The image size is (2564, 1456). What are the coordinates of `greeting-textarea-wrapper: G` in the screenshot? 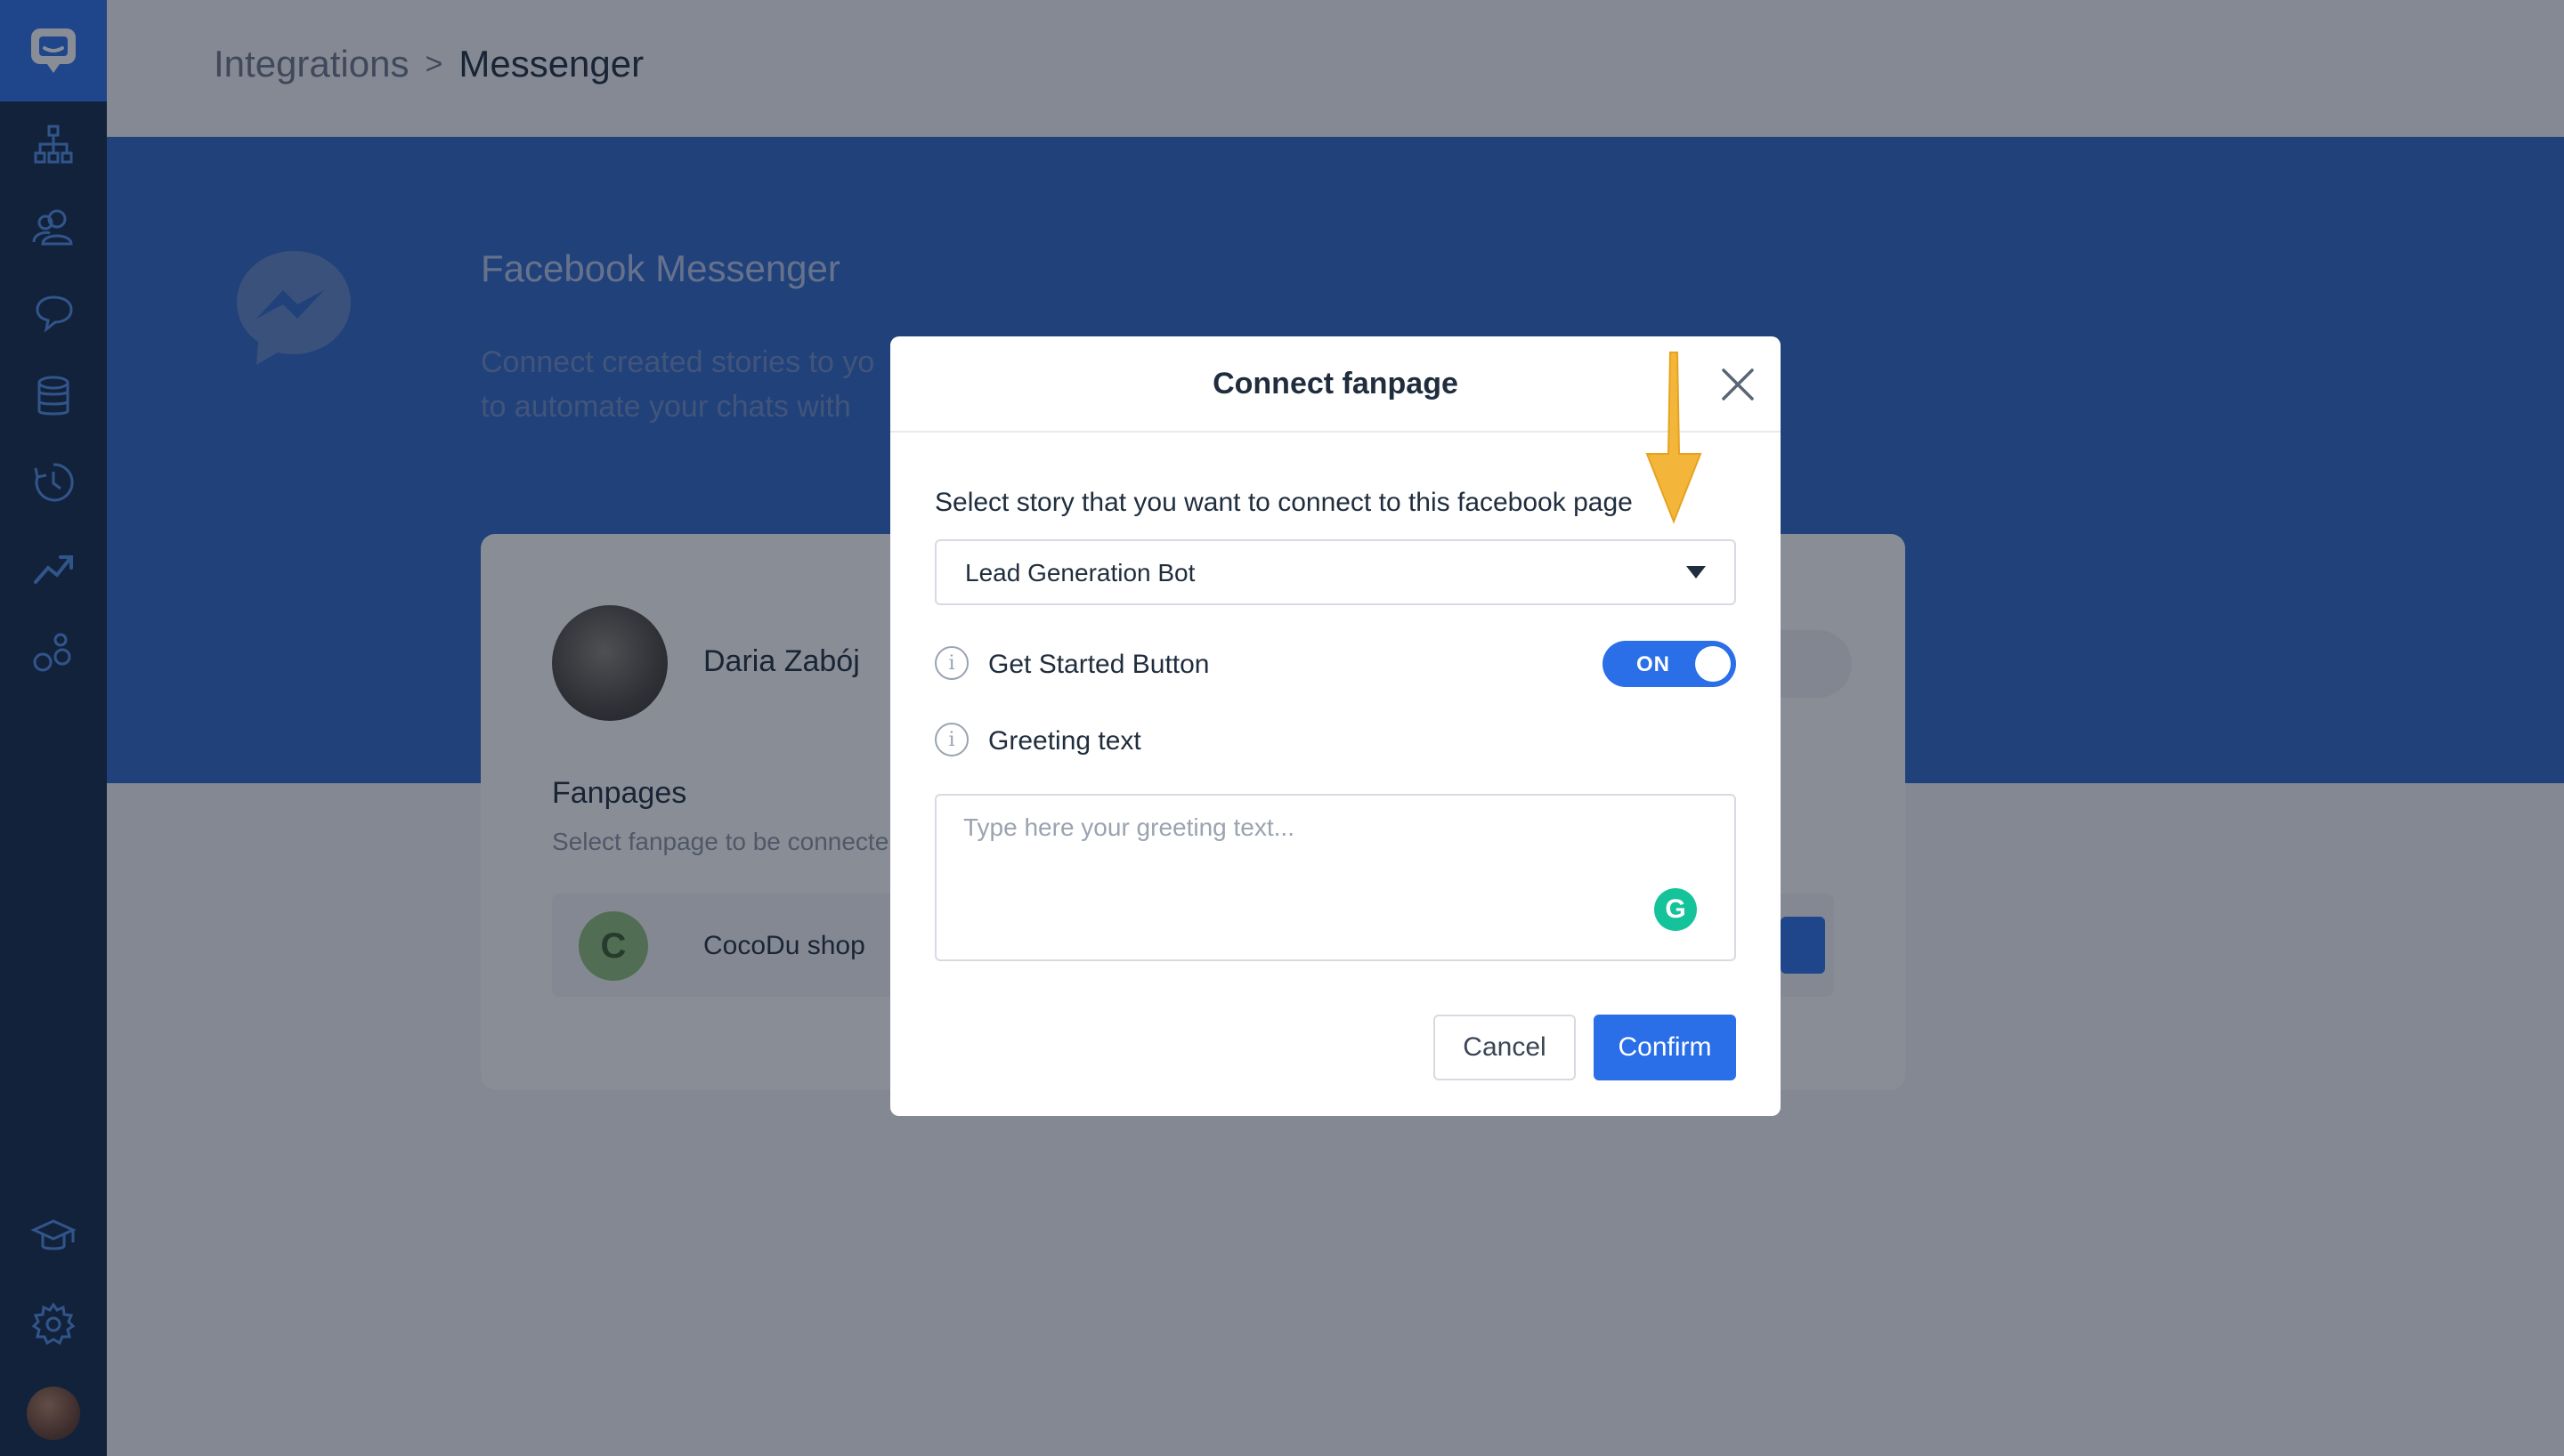 It's located at (1335, 877).